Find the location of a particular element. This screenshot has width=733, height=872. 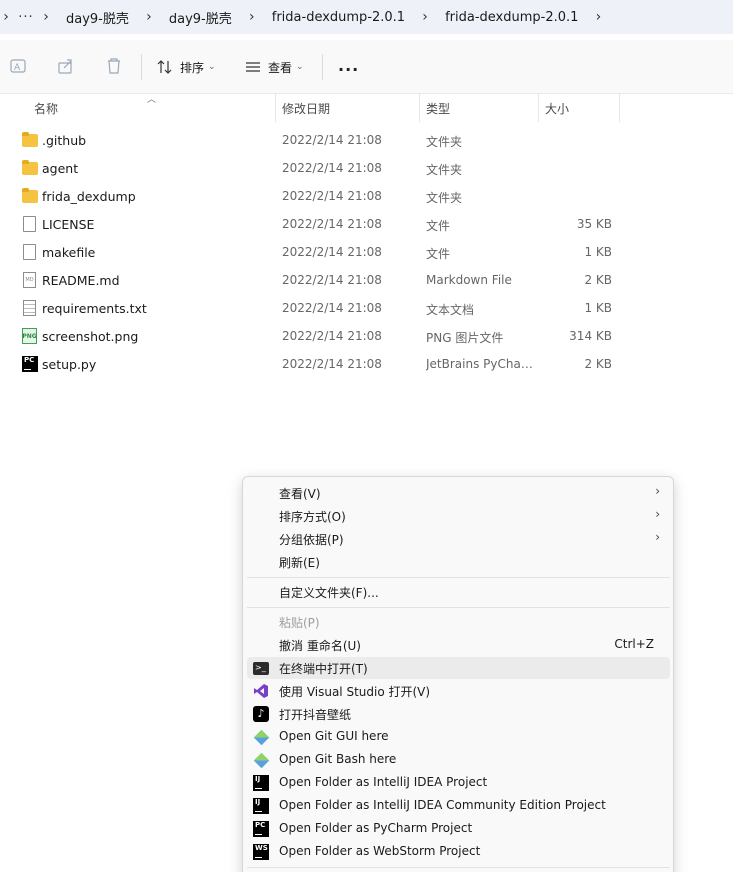

file-row: agent 2022/2/14 21:08 文件夹 is located at coordinates (366, 168).